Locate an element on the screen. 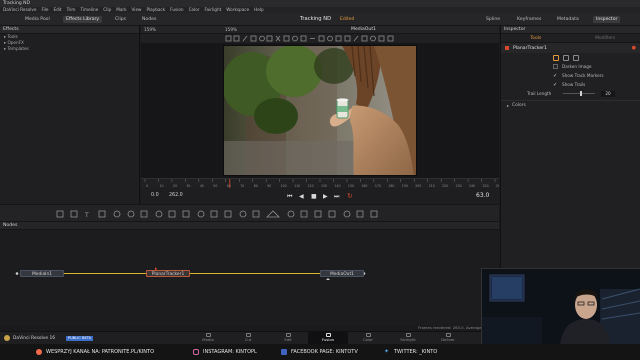  webcam-overlay is located at coordinates (560, 306).